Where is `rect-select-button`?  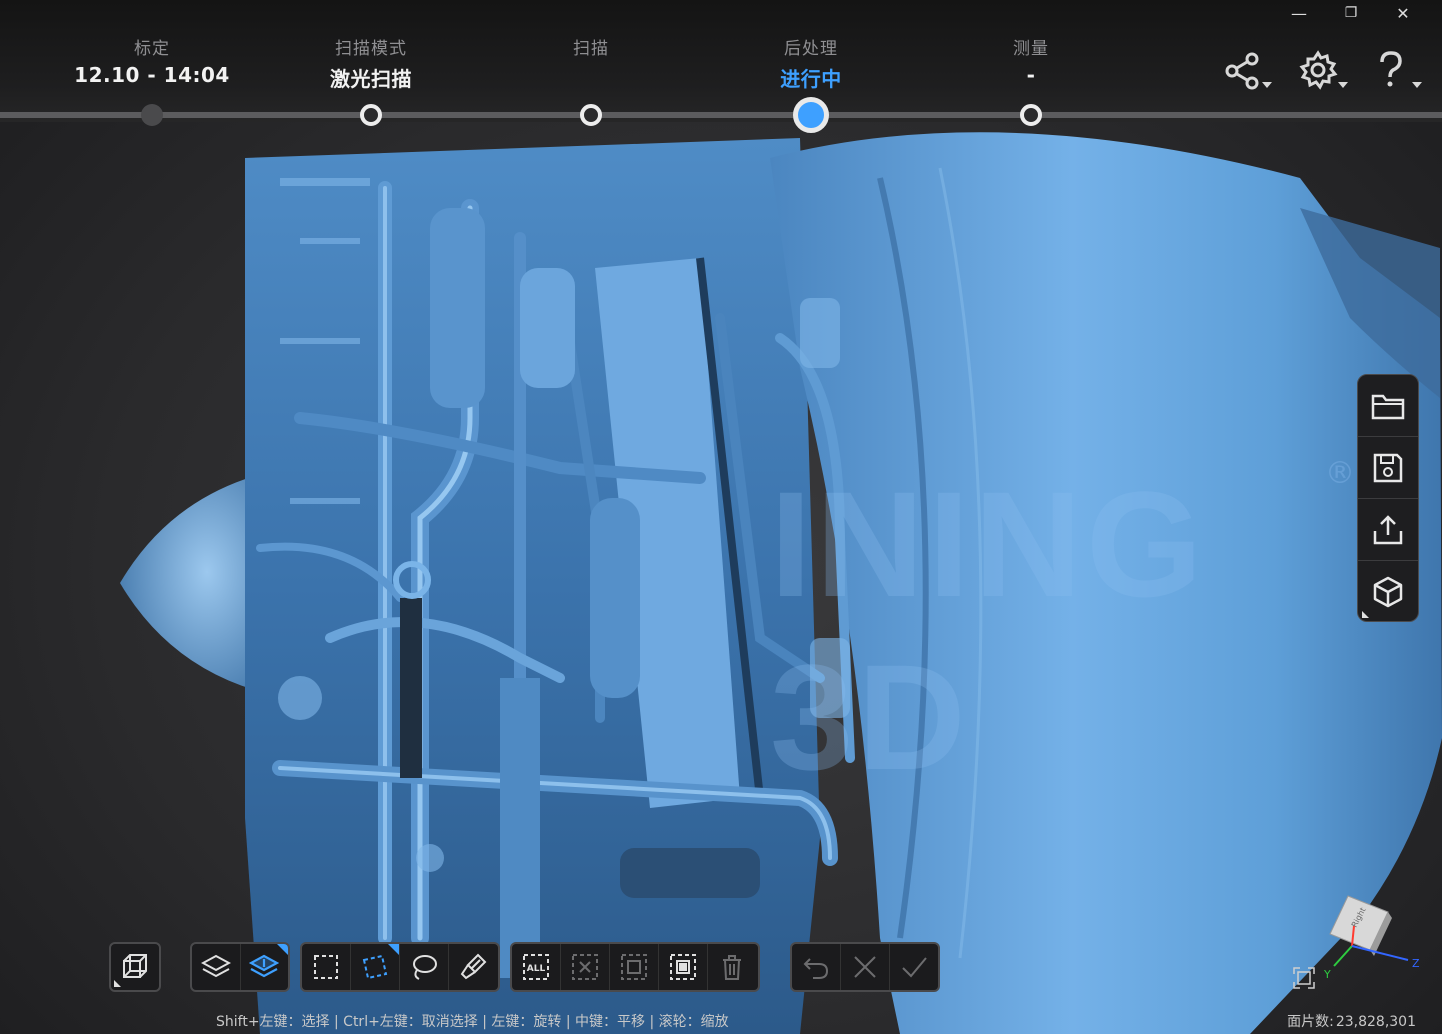 rect-select-button is located at coordinates (326, 967).